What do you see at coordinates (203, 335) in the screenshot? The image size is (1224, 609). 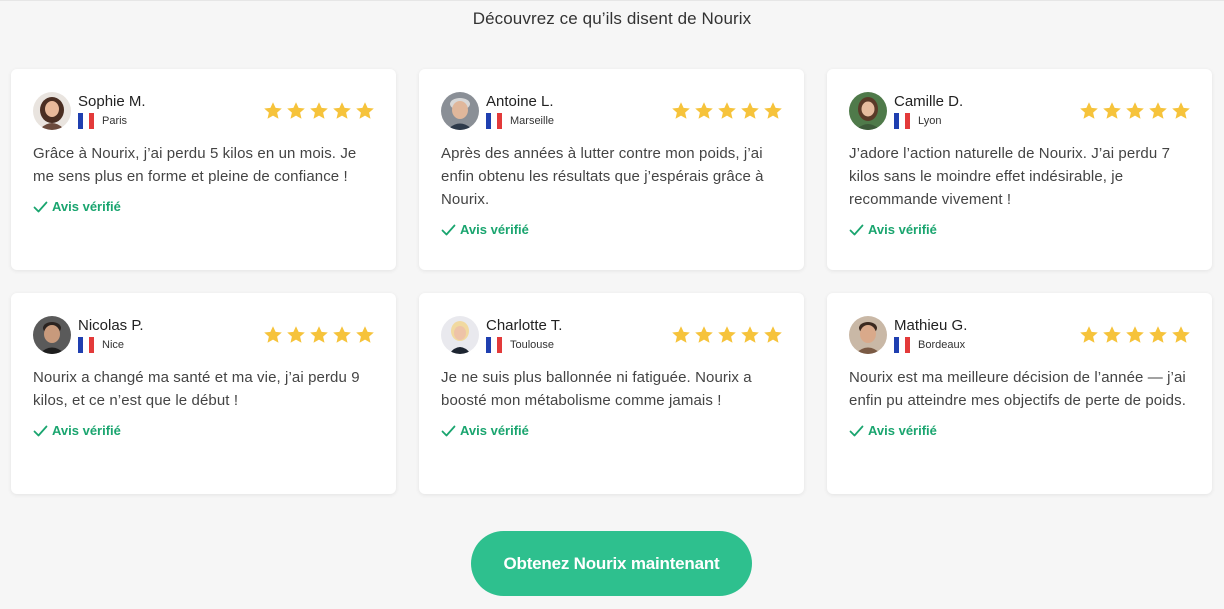 I see `review-header: Nicolas P. Nice` at bounding box center [203, 335].